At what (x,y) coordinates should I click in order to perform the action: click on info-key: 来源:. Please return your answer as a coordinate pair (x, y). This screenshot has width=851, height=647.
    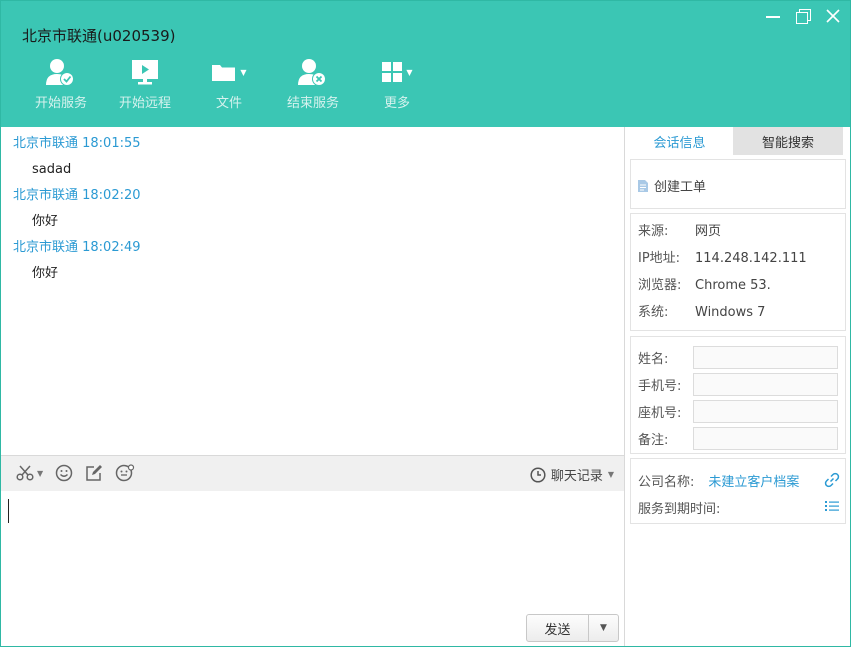
    Looking at the image, I should click on (653, 231).